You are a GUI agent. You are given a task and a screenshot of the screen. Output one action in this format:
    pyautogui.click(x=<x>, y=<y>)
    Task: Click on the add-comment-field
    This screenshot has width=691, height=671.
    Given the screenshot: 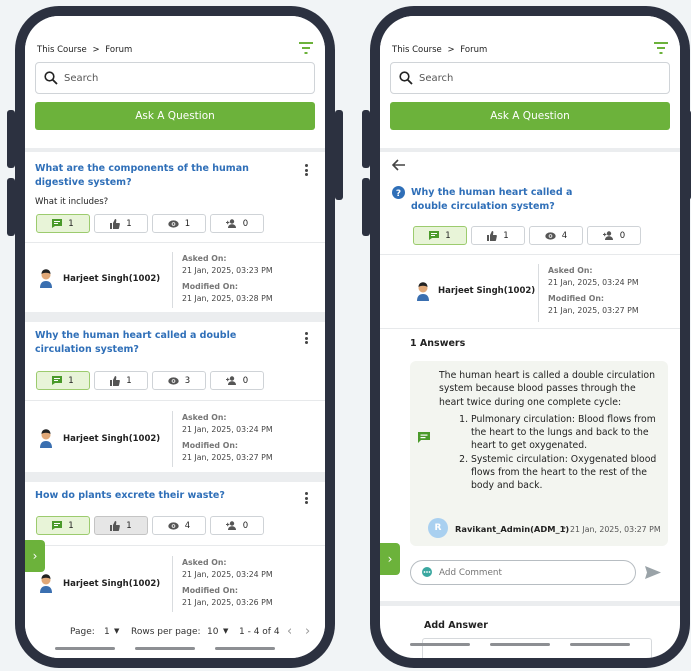 What is the action you would take?
    pyautogui.click(x=523, y=572)
    